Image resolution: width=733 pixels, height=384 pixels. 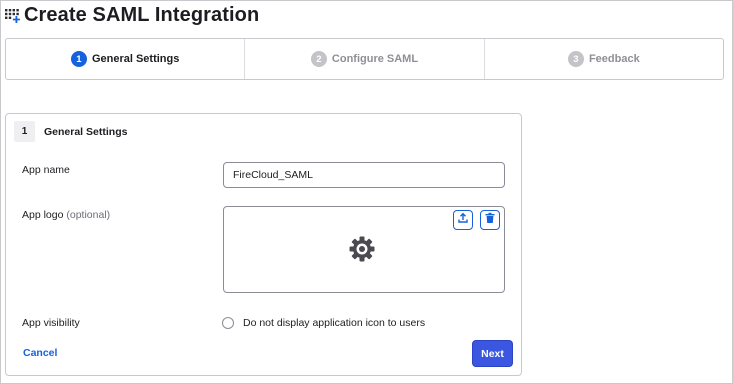 I want to click on app-logo-dropzone, so click(x=364, y=249).